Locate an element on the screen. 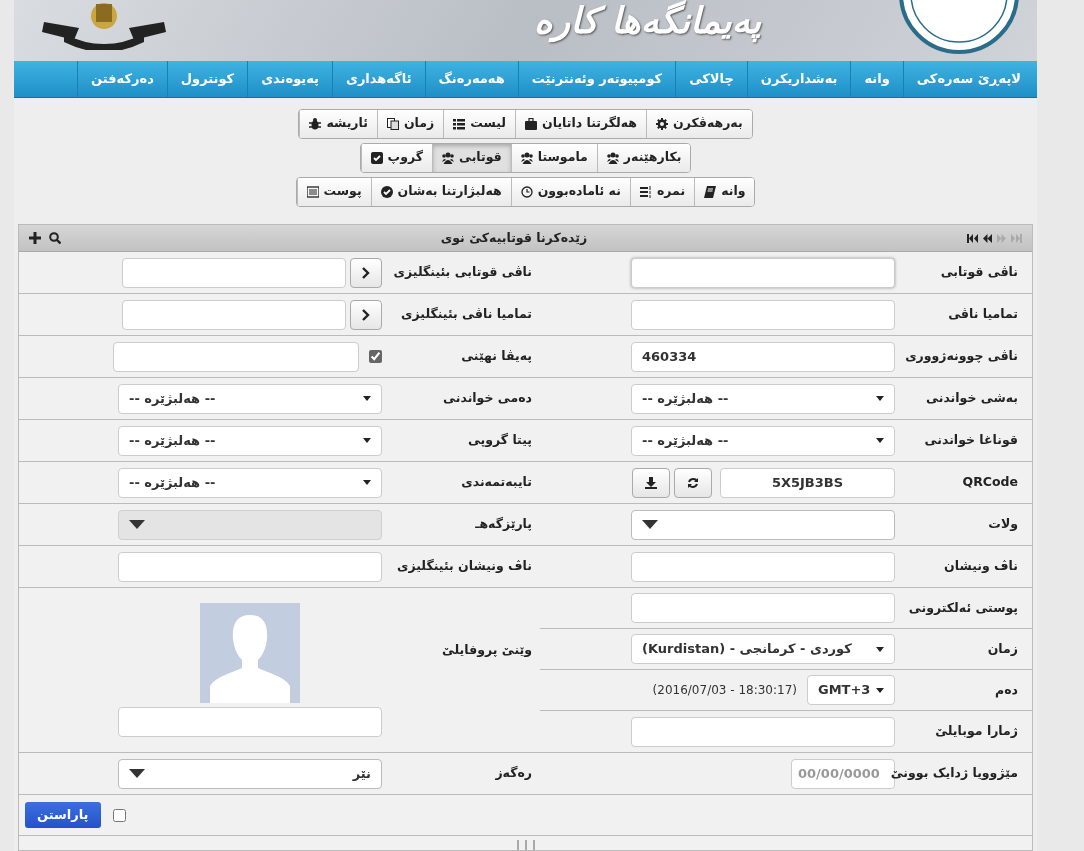 The width and height of the screenshot is (1084, 851). toolbar-button: قوتابی is located at coordinates (471, 157).